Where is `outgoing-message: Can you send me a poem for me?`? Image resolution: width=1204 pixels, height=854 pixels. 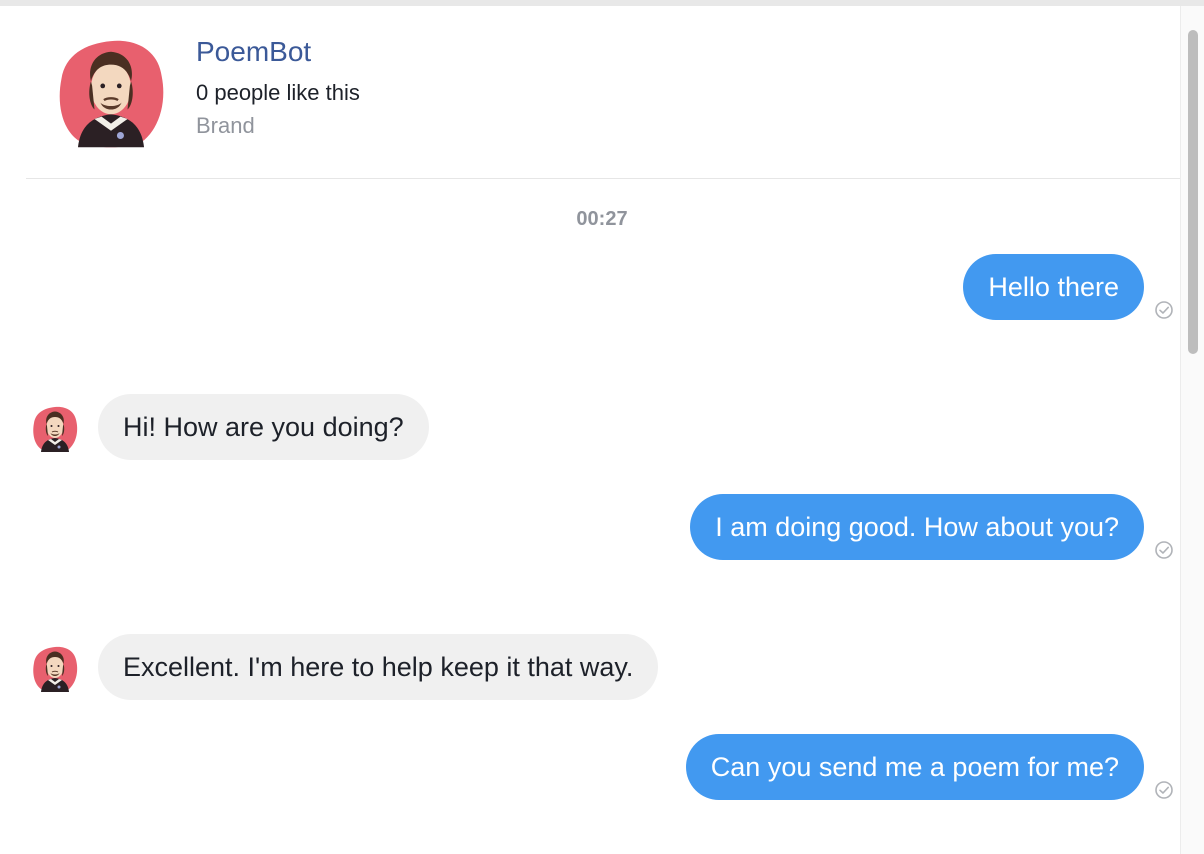
outgoing-message: Can you send me a poem for me? is located at coordinates (914, 767).